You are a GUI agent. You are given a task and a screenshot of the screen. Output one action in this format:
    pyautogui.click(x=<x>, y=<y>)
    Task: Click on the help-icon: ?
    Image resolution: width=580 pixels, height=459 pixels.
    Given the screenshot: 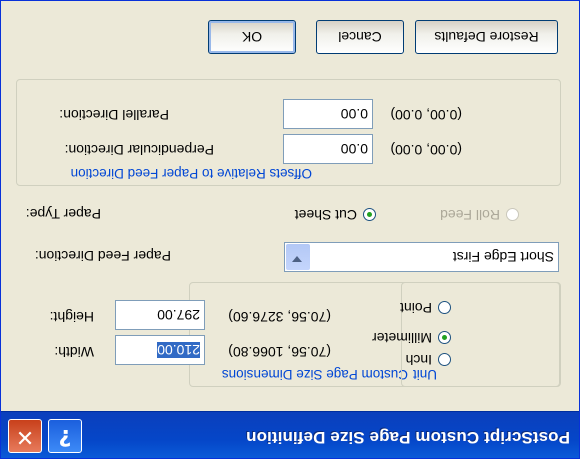 What is the action you would take?
    pyautogui.click(x=65, y=436)
    